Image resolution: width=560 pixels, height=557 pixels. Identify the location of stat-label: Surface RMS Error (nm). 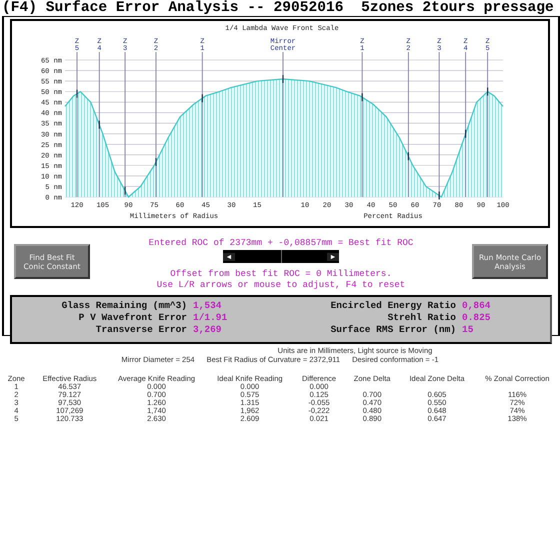
(393, 330).